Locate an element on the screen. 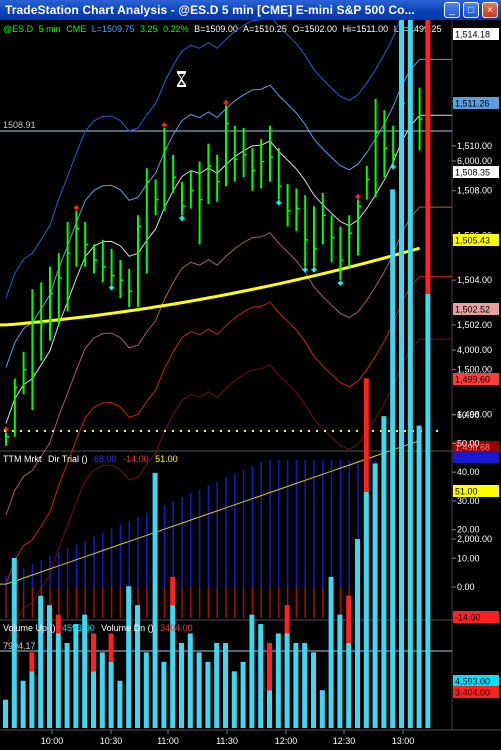 This screenshot has height=750, width=501. volume-down-label: Volume Dn () is located at coordinates (127, 628).